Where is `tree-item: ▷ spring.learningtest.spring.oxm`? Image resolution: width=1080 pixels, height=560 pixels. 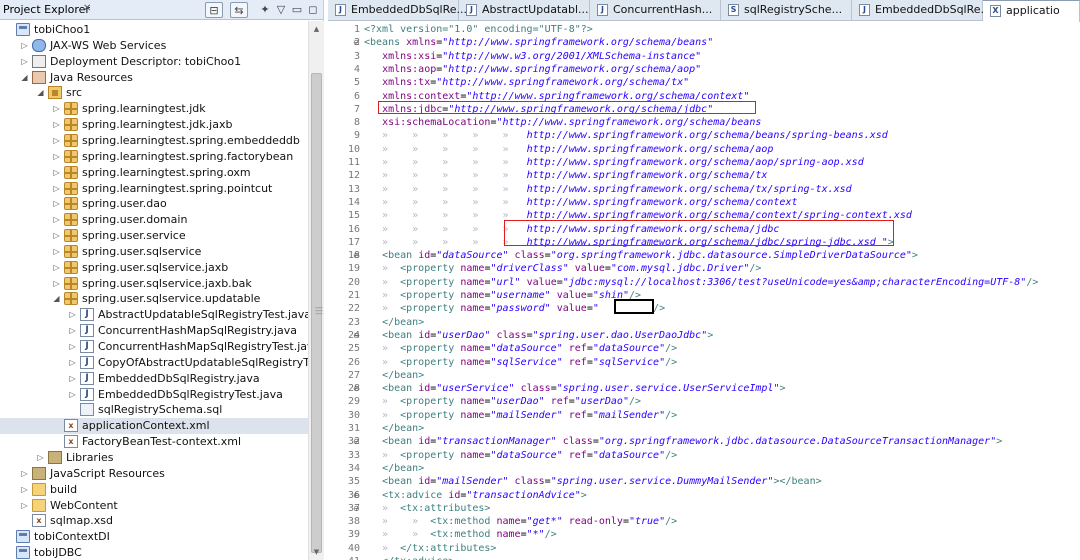 tree-item: ▷ spring.learningtest.spring.oxm is located at coordinates (154, 173).